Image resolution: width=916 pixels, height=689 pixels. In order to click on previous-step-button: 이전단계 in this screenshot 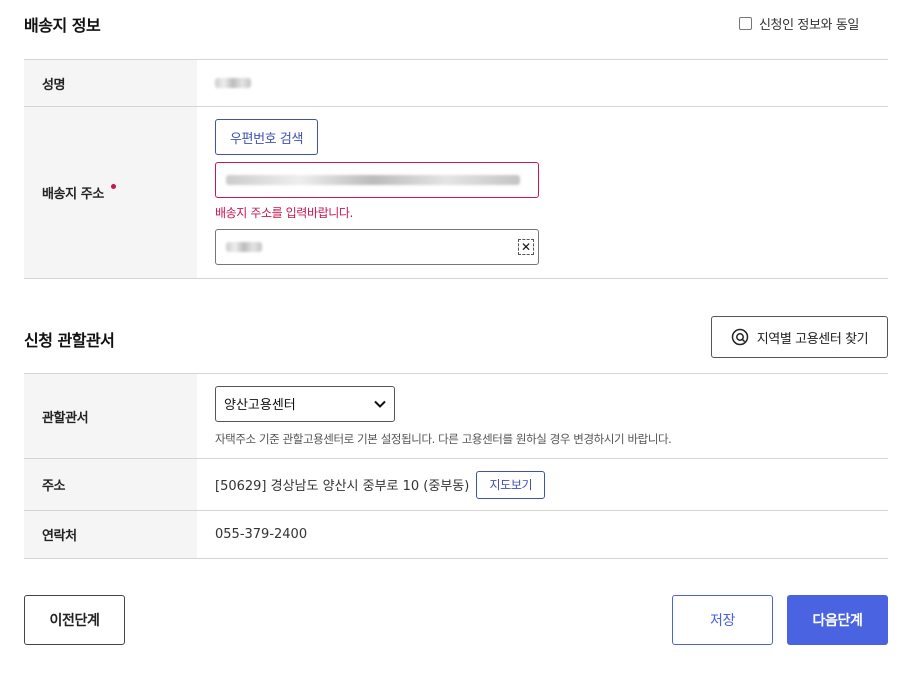, I will do `click(74, 620)`.